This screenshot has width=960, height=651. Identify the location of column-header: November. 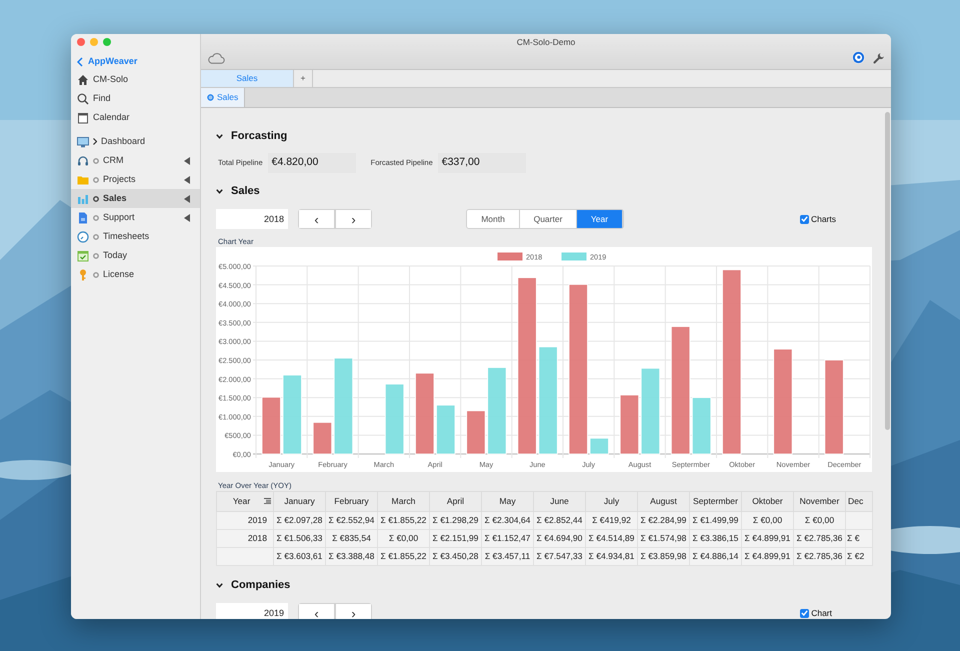
(820, 502).